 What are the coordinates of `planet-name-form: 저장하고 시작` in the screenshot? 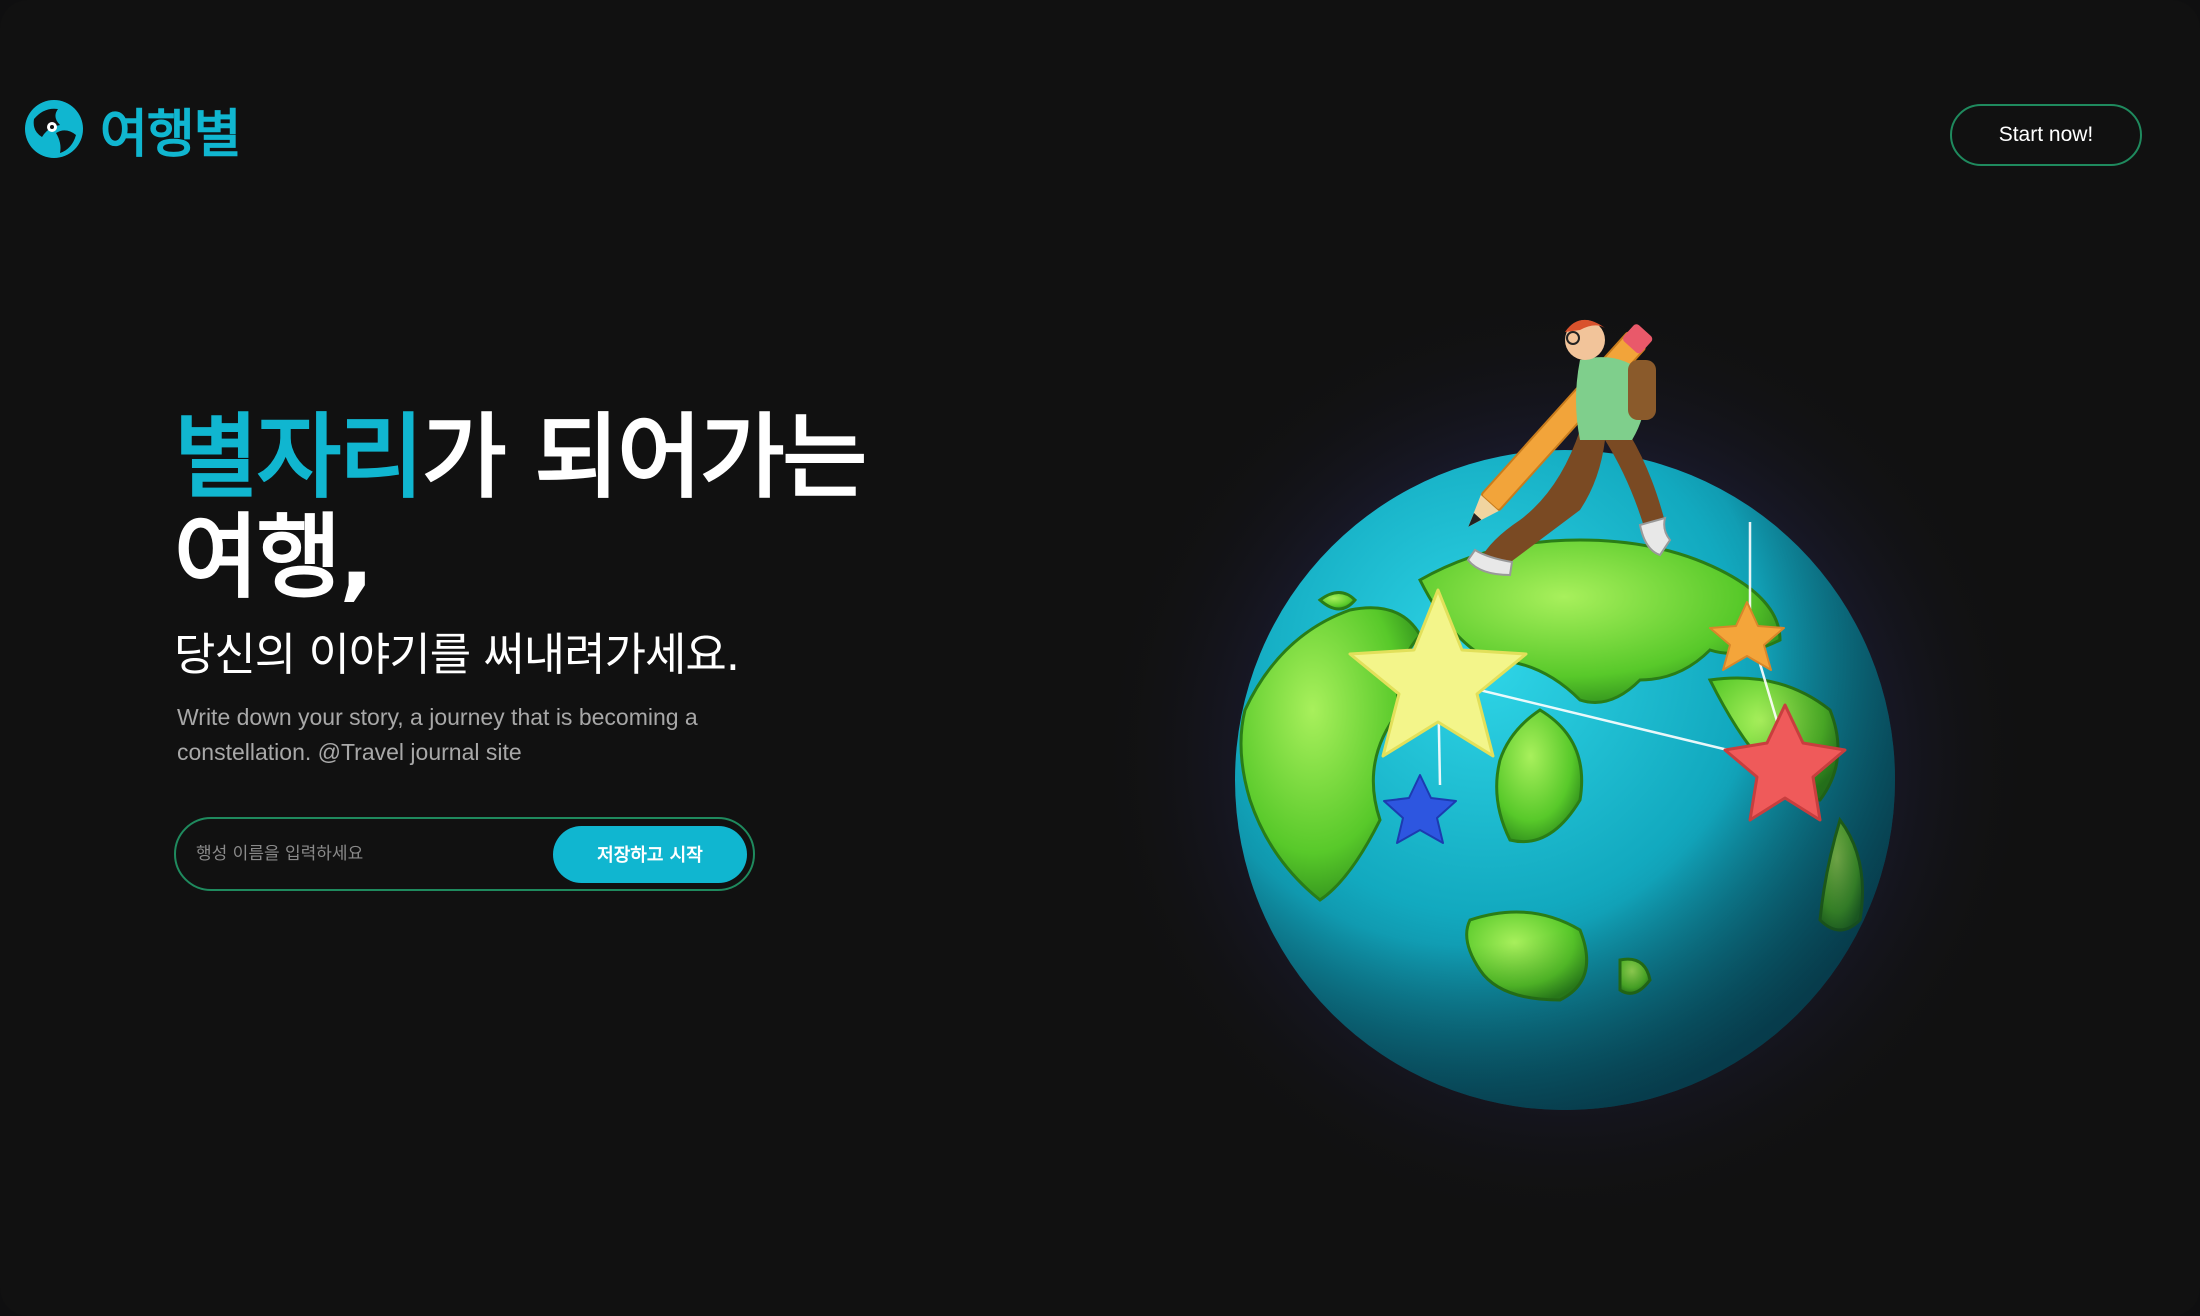 It's located at (464, 854).